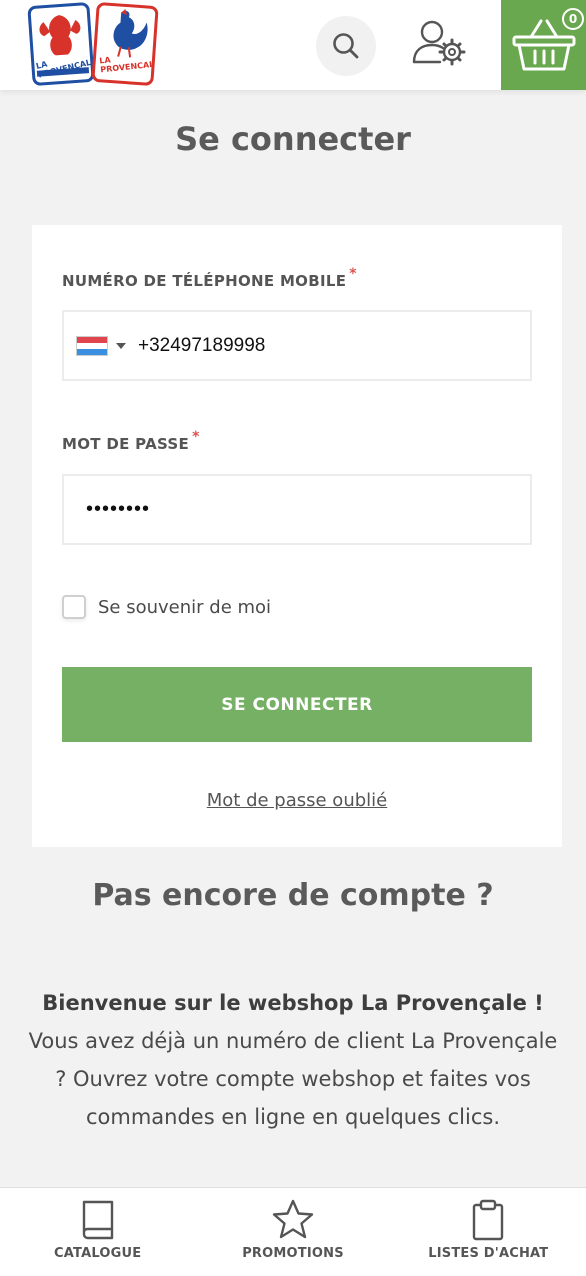 The width and height of the screenshot is (586, 1276). I want to click on account-settings-button, so click(439, 45).